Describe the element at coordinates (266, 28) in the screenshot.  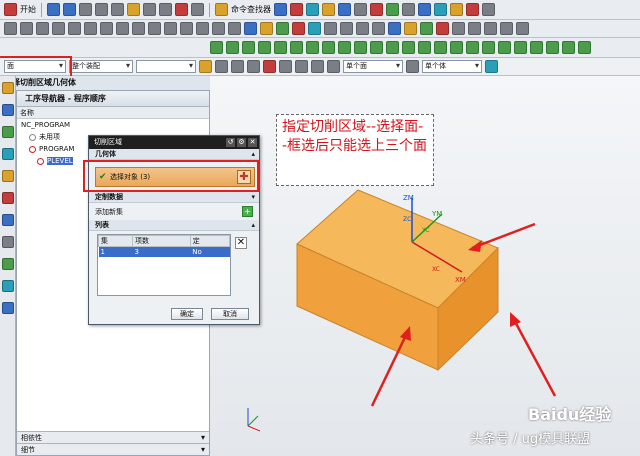
I see `tool-view-icon` at that location.